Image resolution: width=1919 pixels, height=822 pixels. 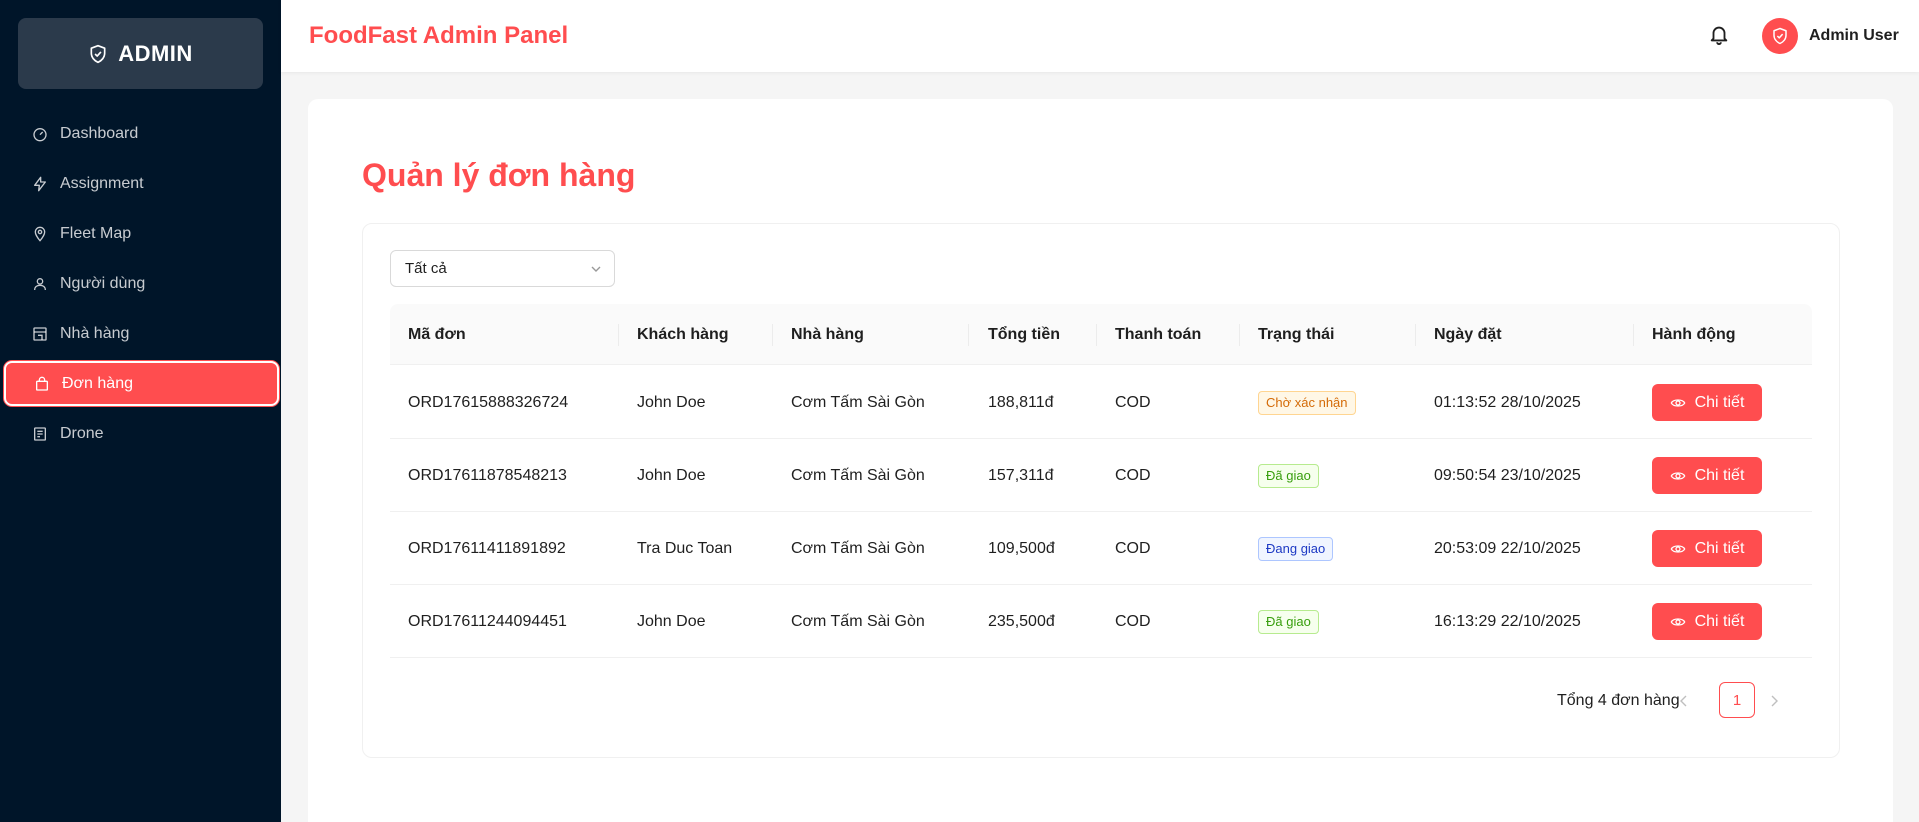 I want to click on status-cell: Đang giao, so click(x=1296, y=548).